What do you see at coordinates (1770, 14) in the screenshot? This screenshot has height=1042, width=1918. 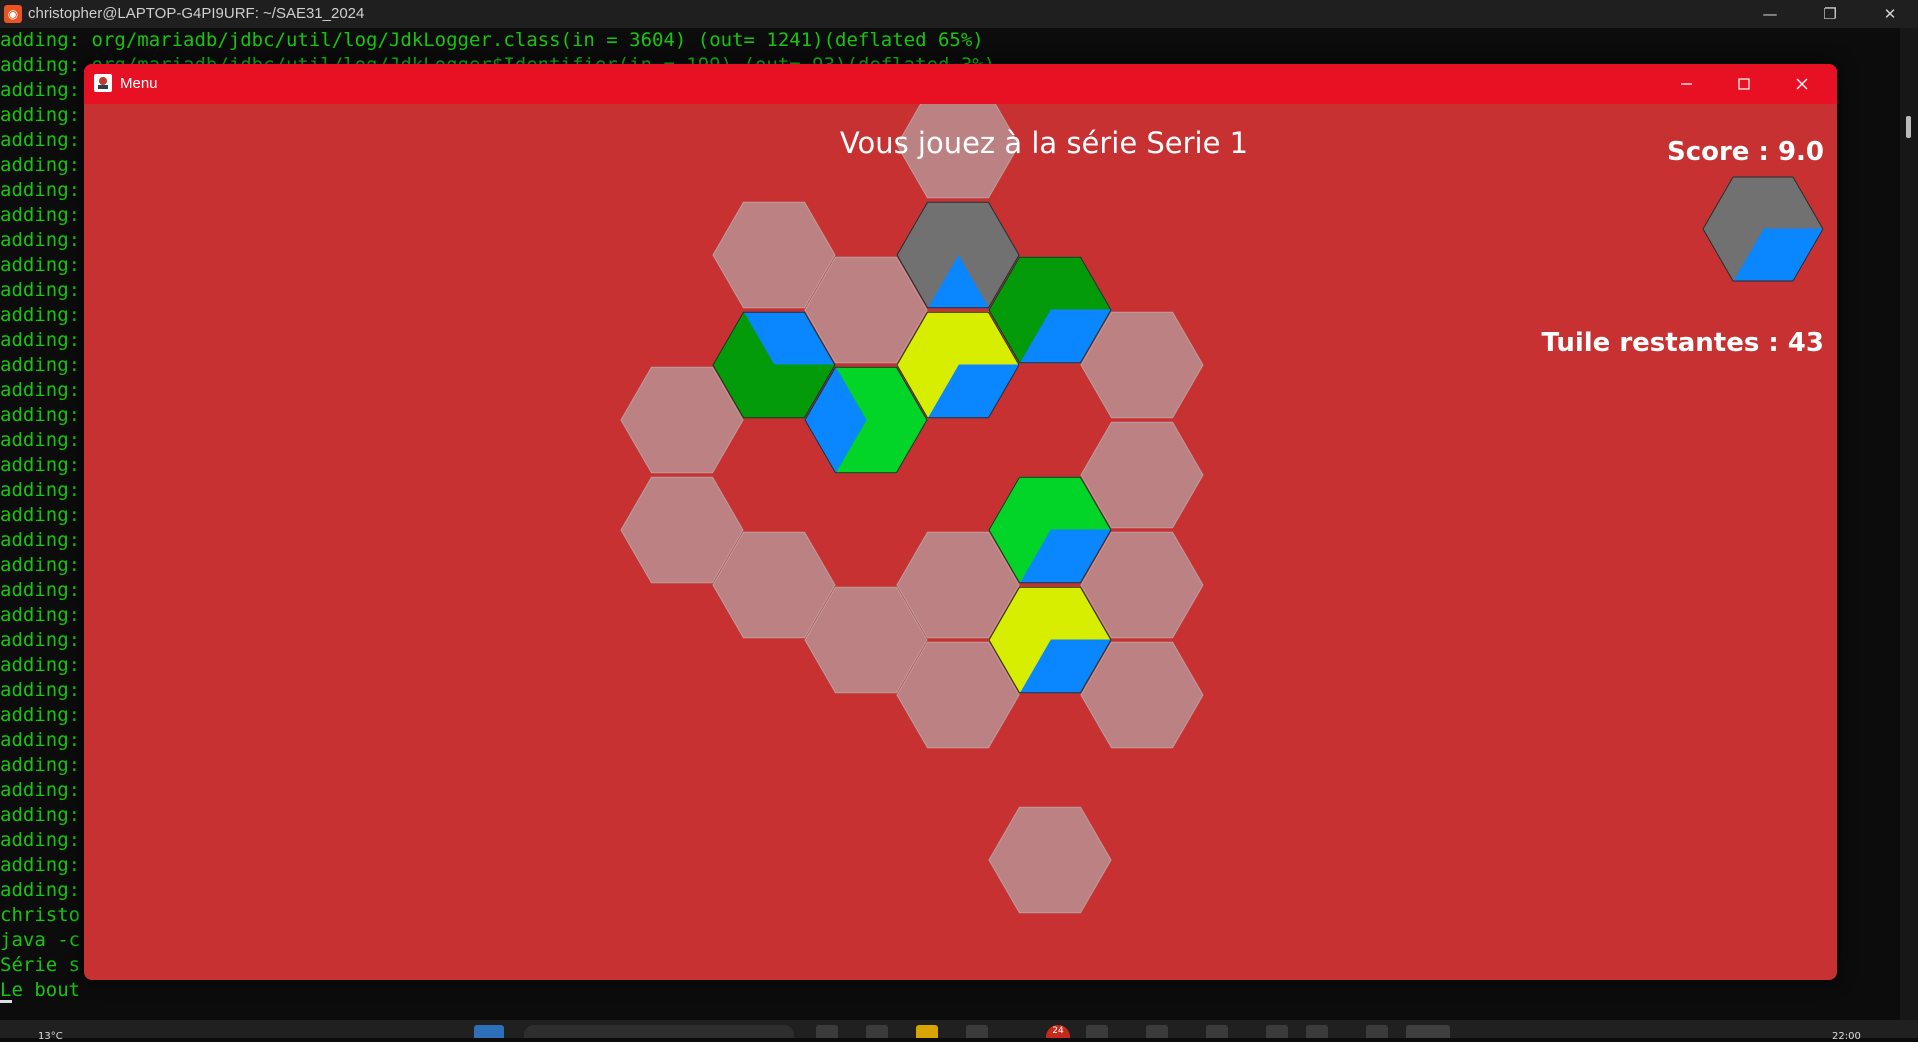 I see `terminal-minimize-button: —` at bounding box center [1770, 14].